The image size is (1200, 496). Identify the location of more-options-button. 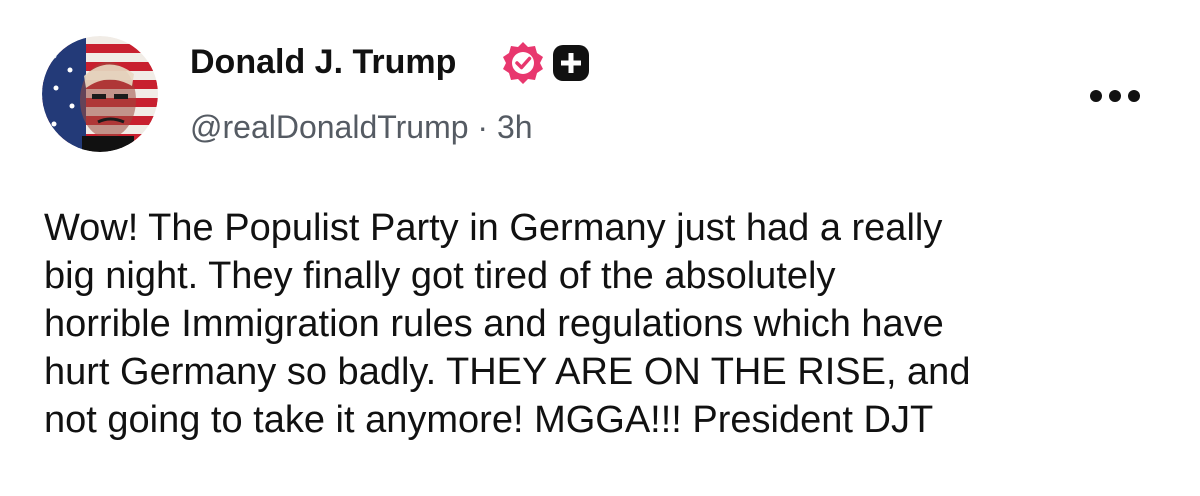
(1115, 96).